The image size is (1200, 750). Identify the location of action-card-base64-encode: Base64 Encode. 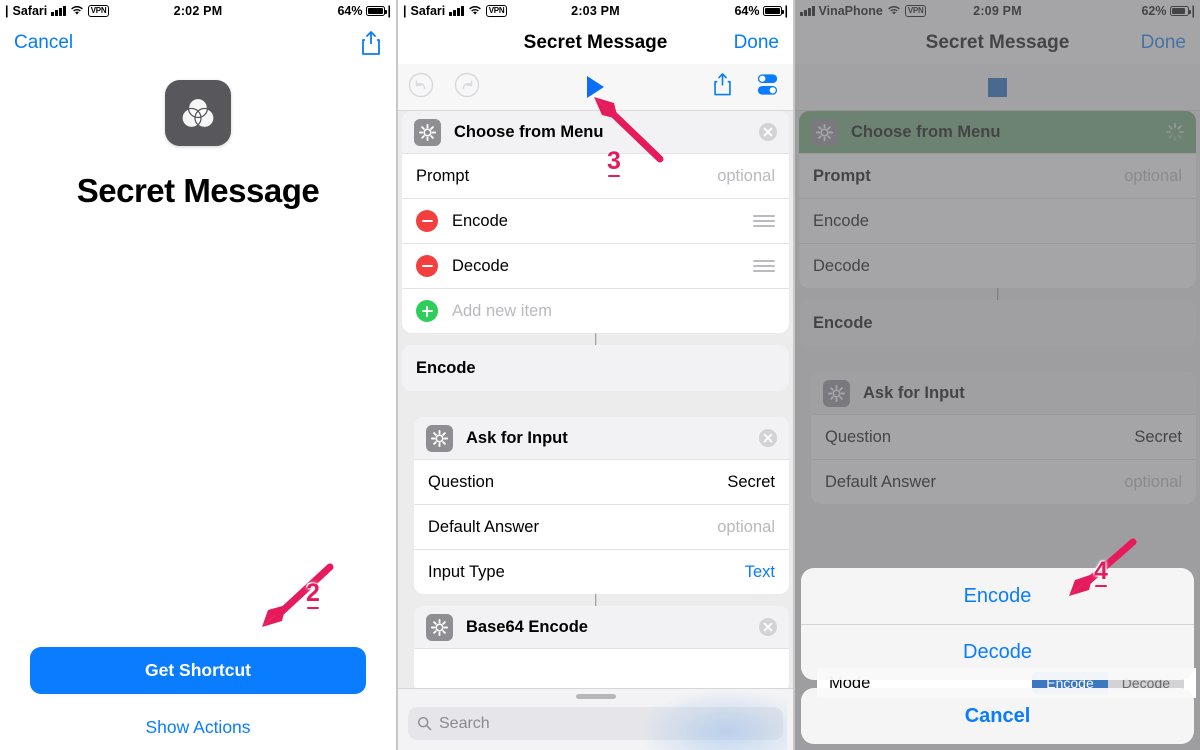
(601, 649).